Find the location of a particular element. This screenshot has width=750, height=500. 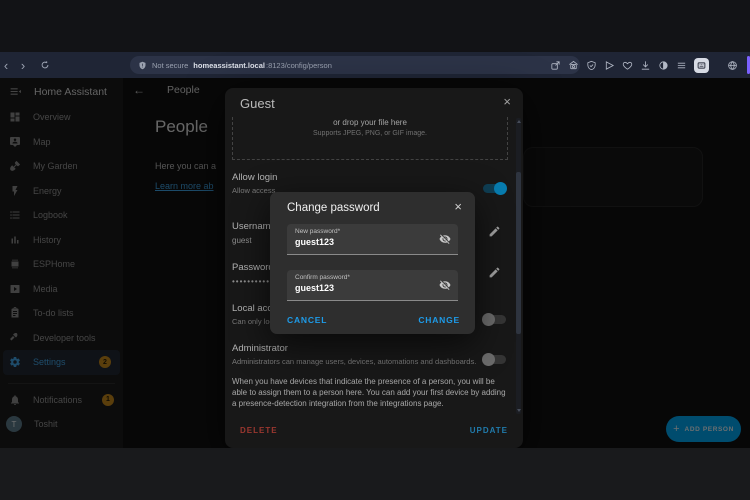

confirm-password-field: Confirm password* guest123 is located at coordinates (372, 285).